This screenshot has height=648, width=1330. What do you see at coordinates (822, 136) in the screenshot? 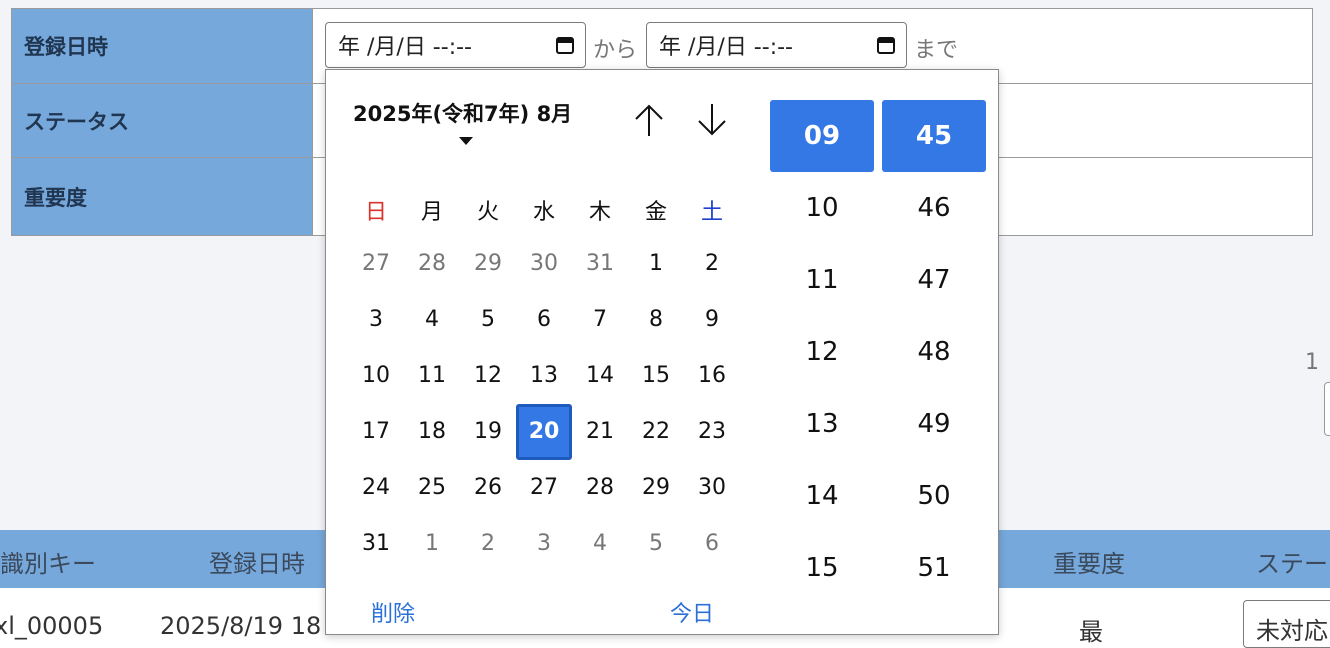
I see `hour-option: 09` at bounding box center [822, 136].